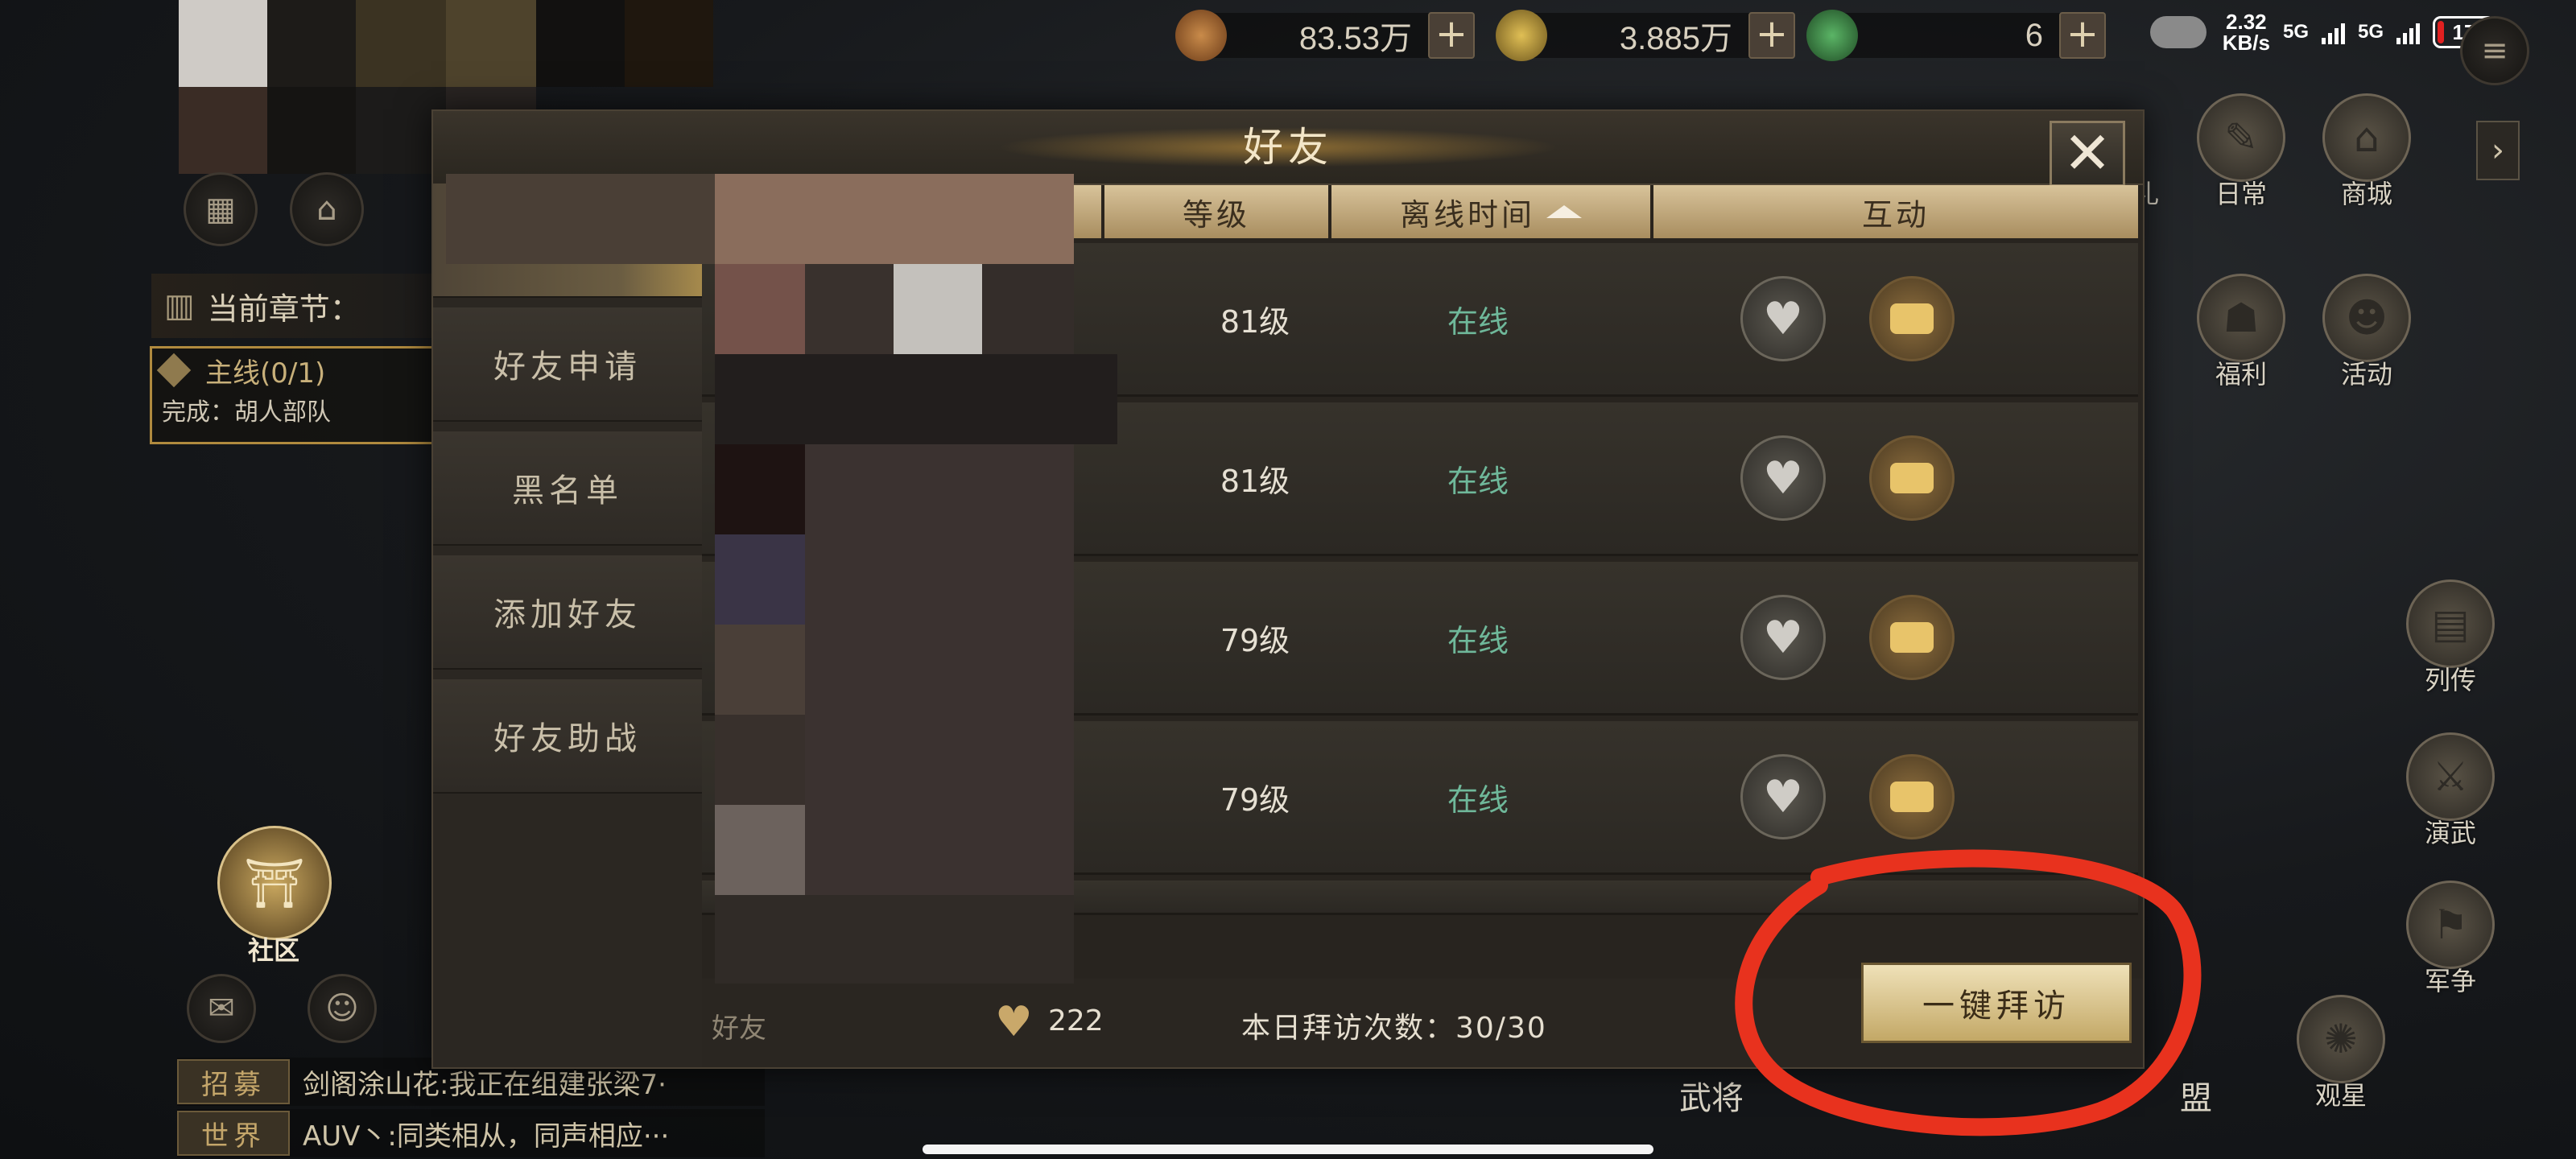 Image resolution: width=2576 pixels, height=1159 pixels. I want to click on astrolabe-icon: ✺, so click(2341, 1039).